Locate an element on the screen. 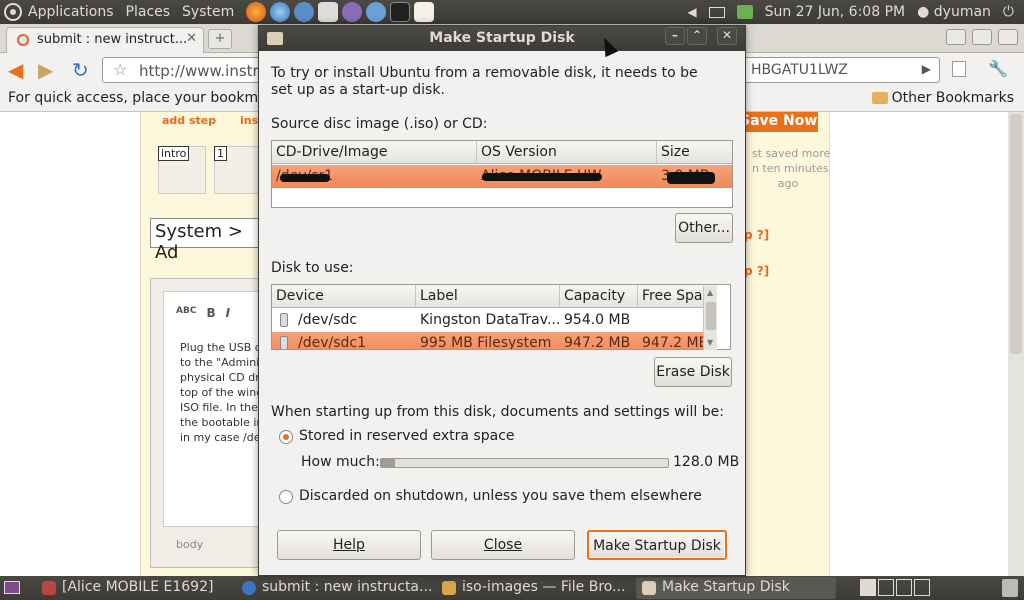 The width and height of the screenshot is (1024, 600). ubuntu-logo-icon is located at coordinates (13, 12).